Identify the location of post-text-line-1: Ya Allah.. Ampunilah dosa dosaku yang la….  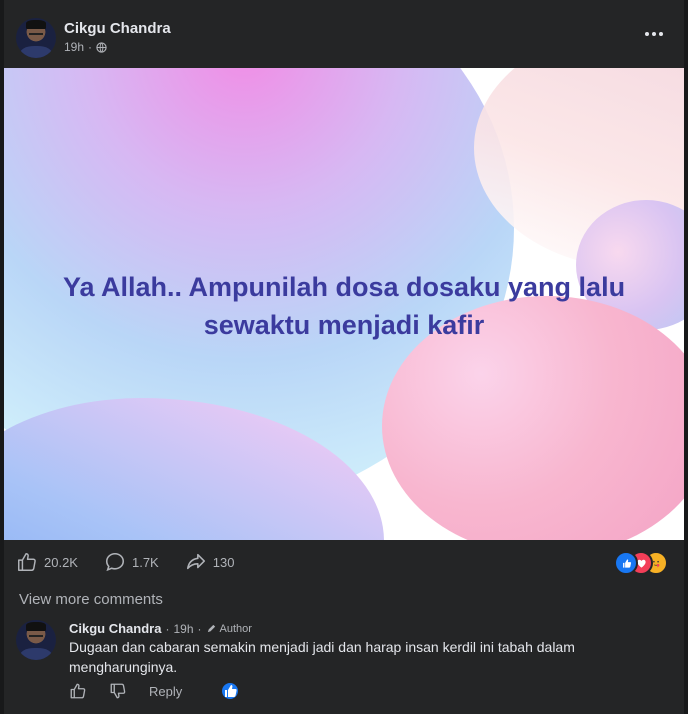
(344, 287).